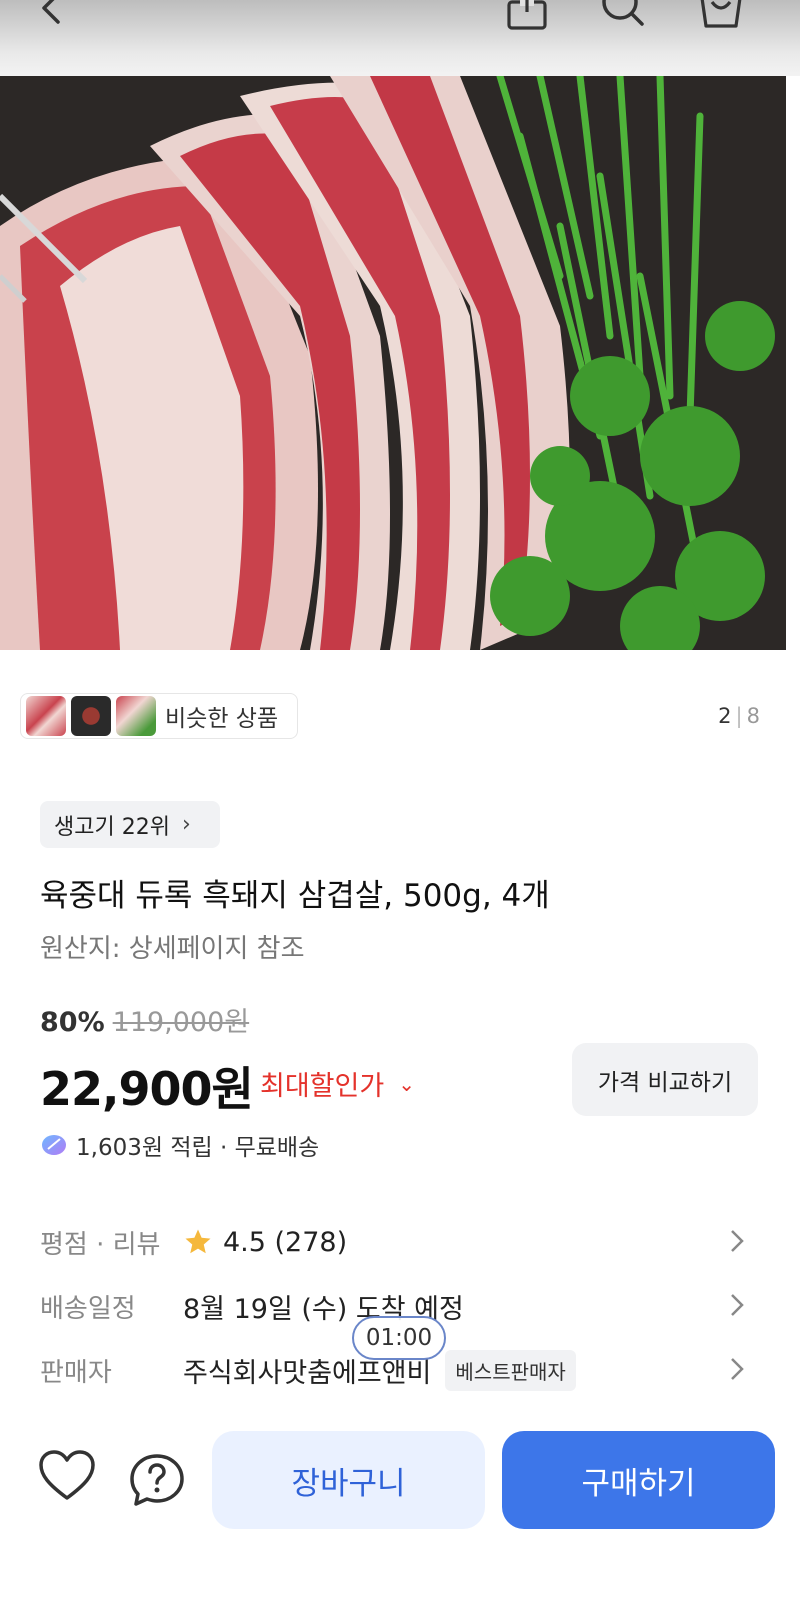  What do you see at coordinates (147, 1089) in the screenshot?
I see `sale-price: 22,900원` at bounding box center [147, 1089].